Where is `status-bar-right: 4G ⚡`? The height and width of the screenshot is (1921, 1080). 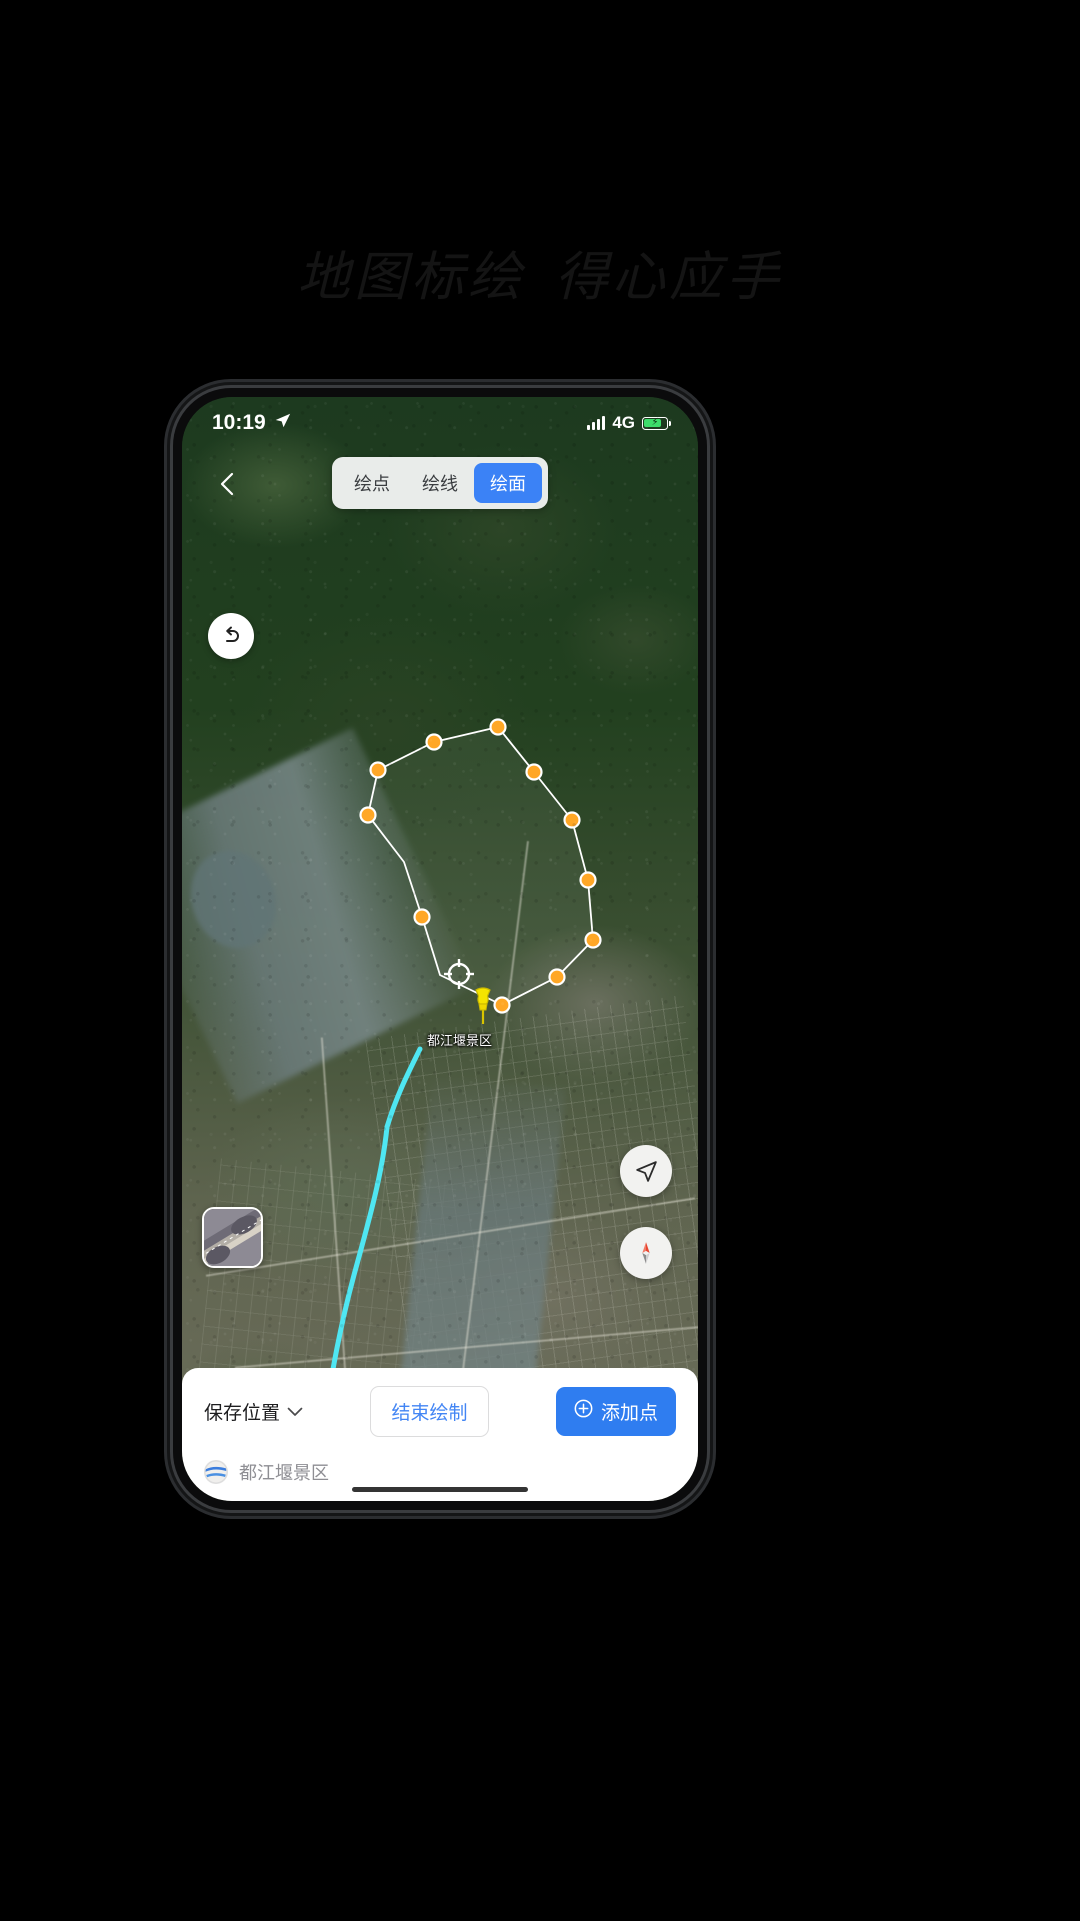 status-bar-right: 4G ⚡ is located at coordinates (629, 423).